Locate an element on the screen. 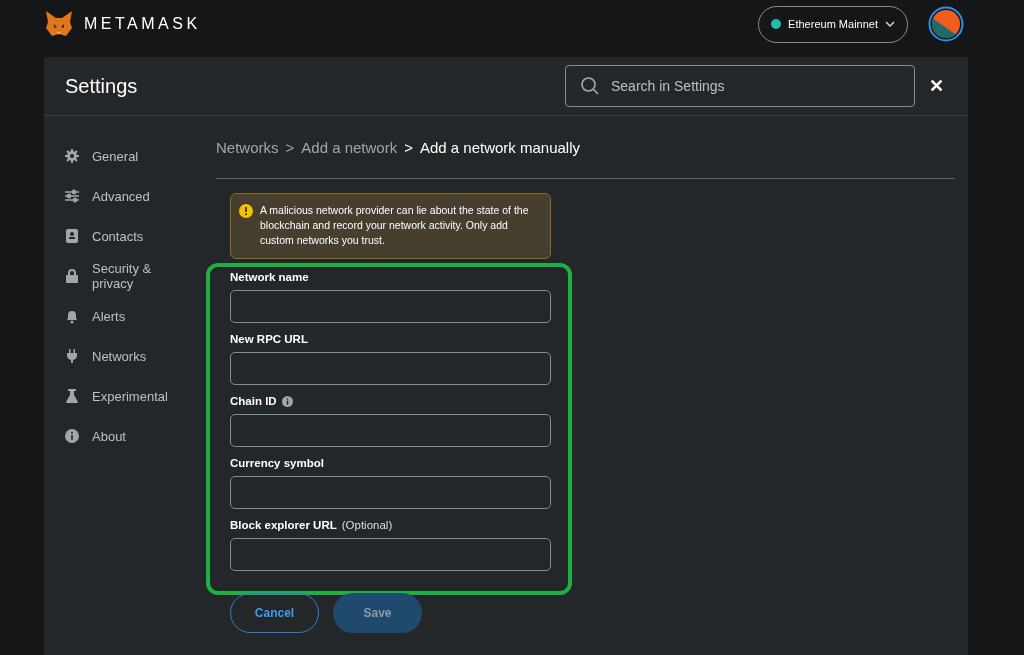  warning-icon is located at coordinates (246, 211).